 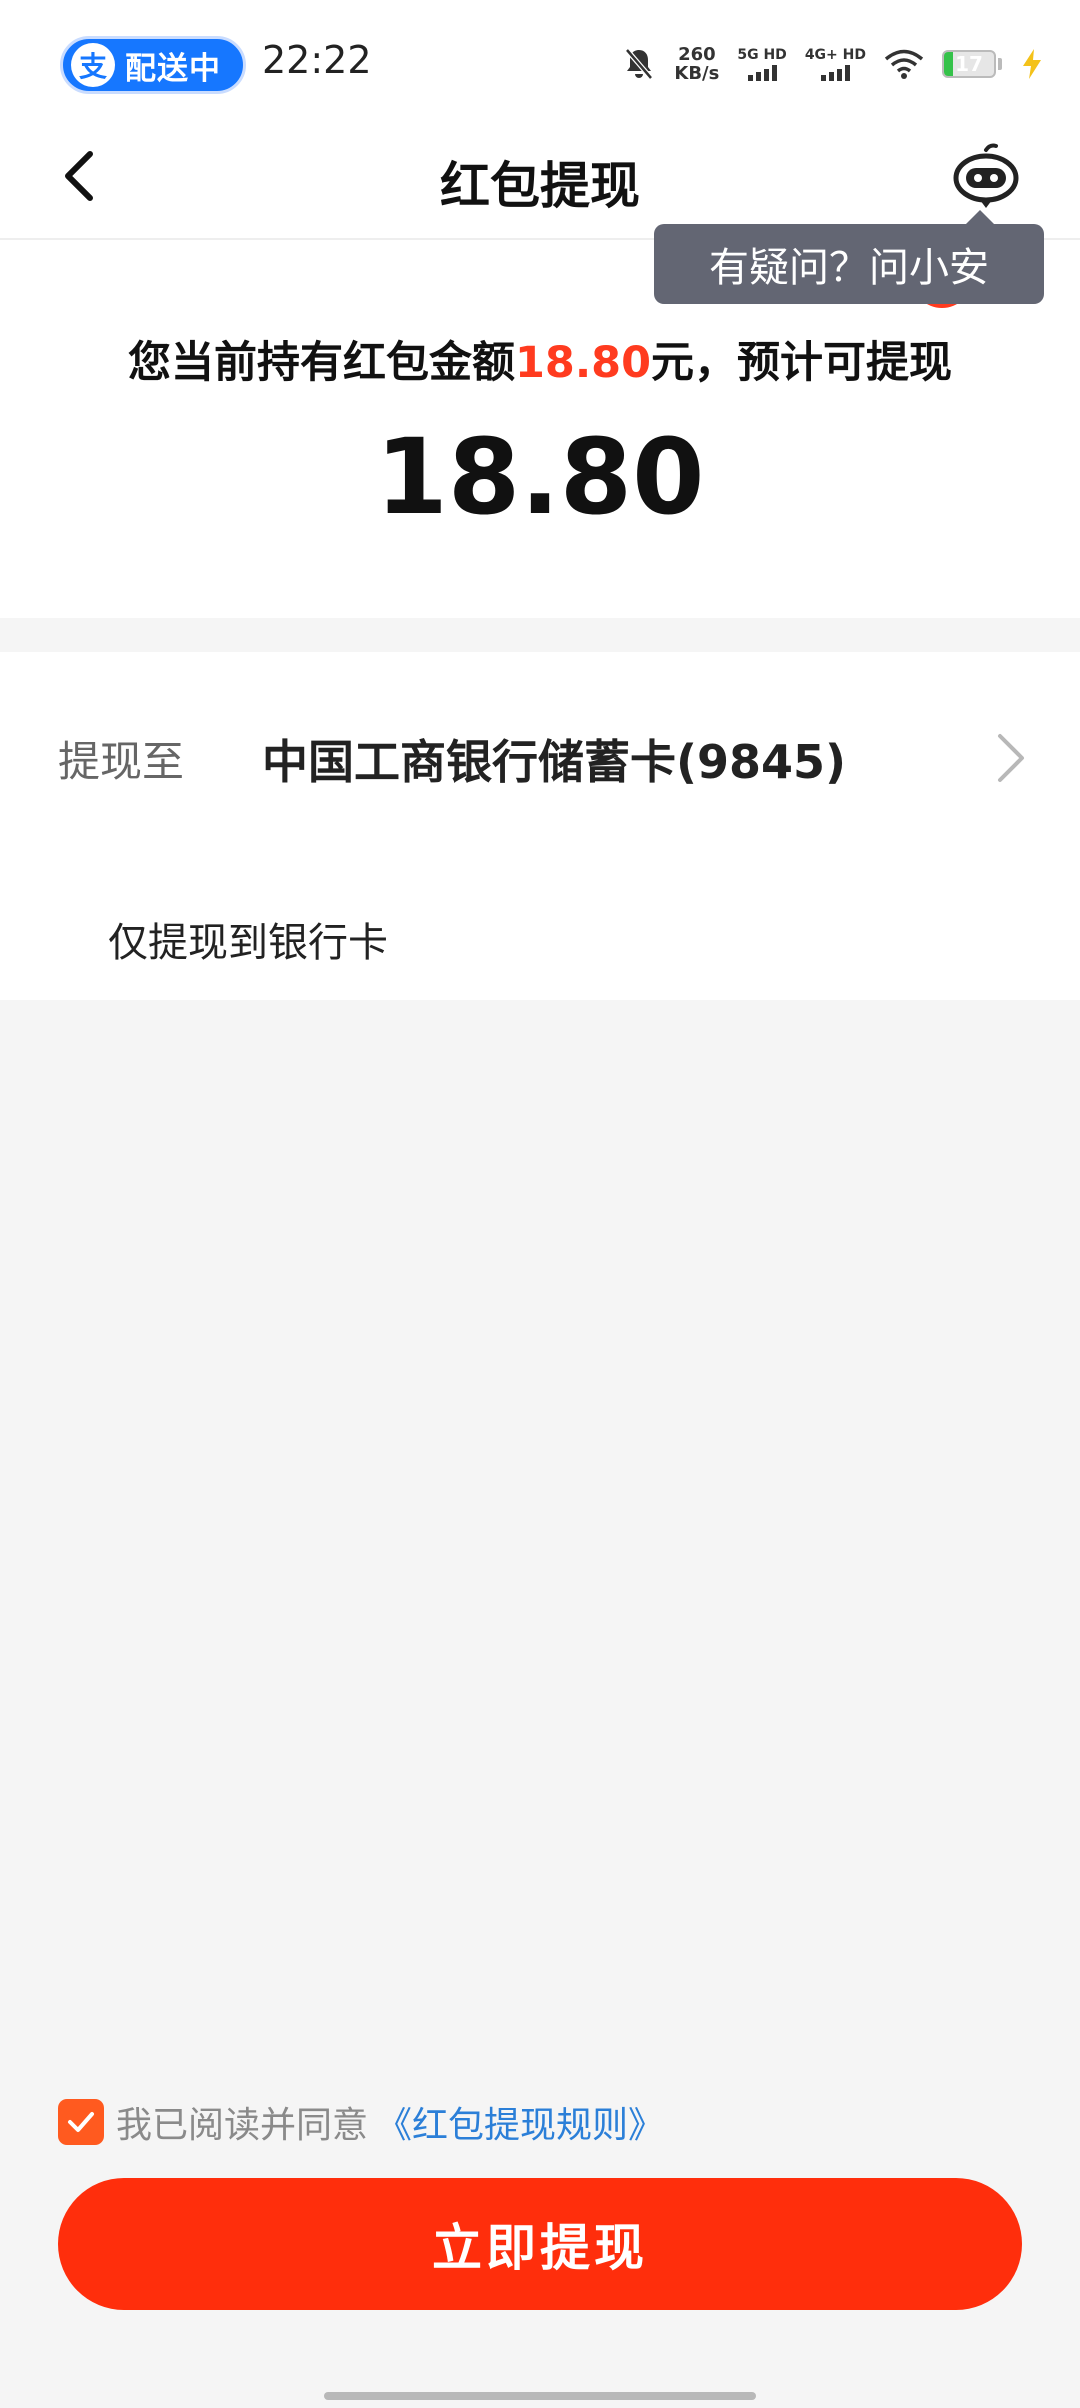 What do you see at coordinates (697, 73) in the screenshot?
I see `network-speed-unit: KB/s` at bounding box center [697, 73].